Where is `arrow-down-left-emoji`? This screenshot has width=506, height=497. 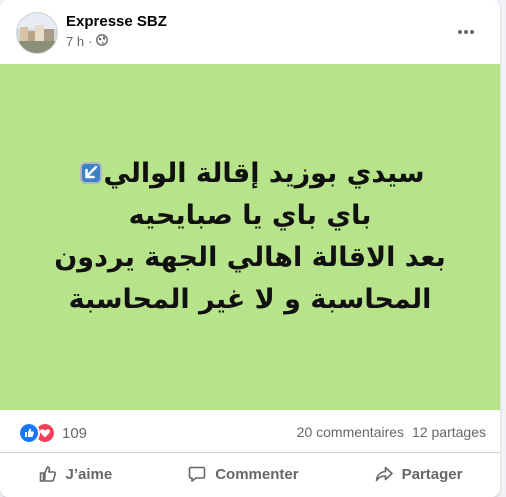 arrow-down-left-emoji is located at coordinates (91, 173).